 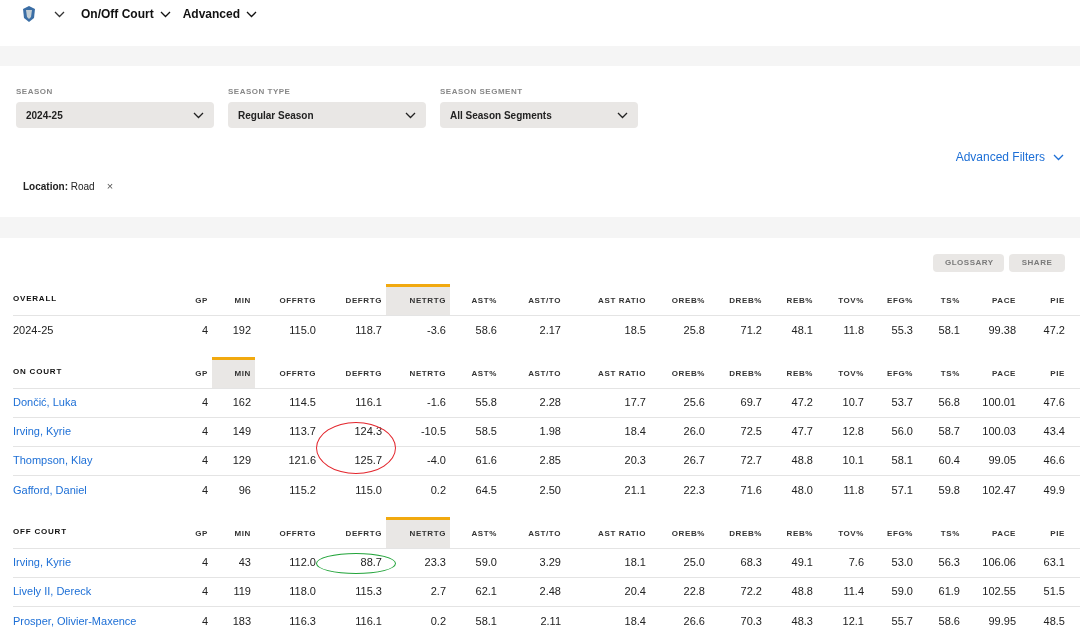 What do you see at coordinates (550, 621) in the screenshot?
I see `table-cell-text: 2.11` at bounding box center [550, 621].